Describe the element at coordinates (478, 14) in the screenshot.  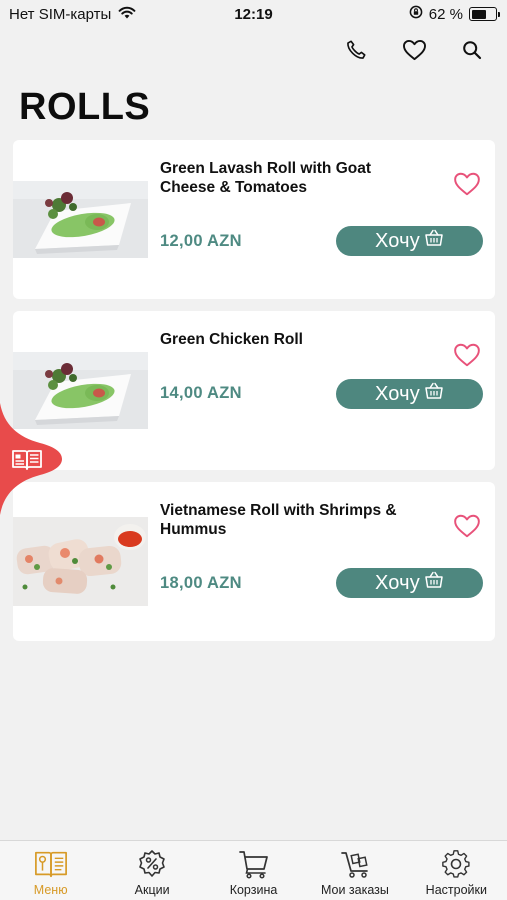
I see `battery-level` at that location.